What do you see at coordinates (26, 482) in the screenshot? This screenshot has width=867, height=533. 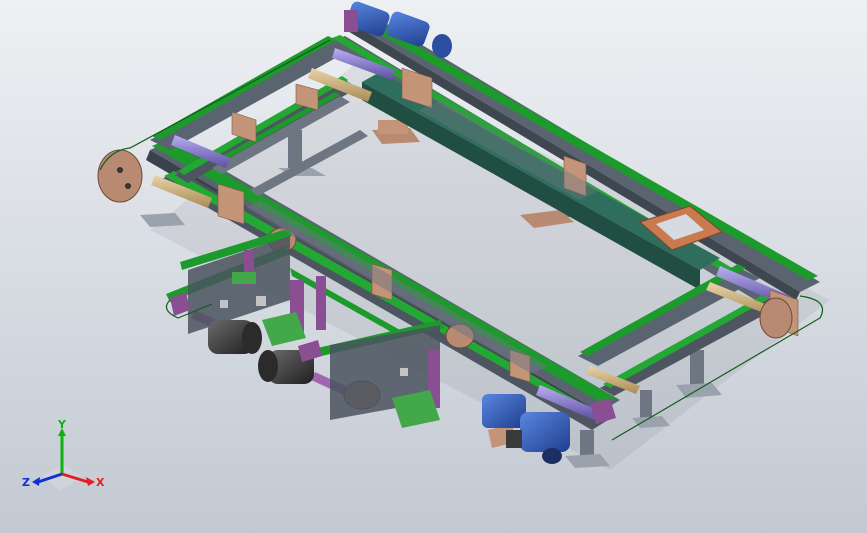 I see `z-axis-label: Z` at bounding box center [26, 482].